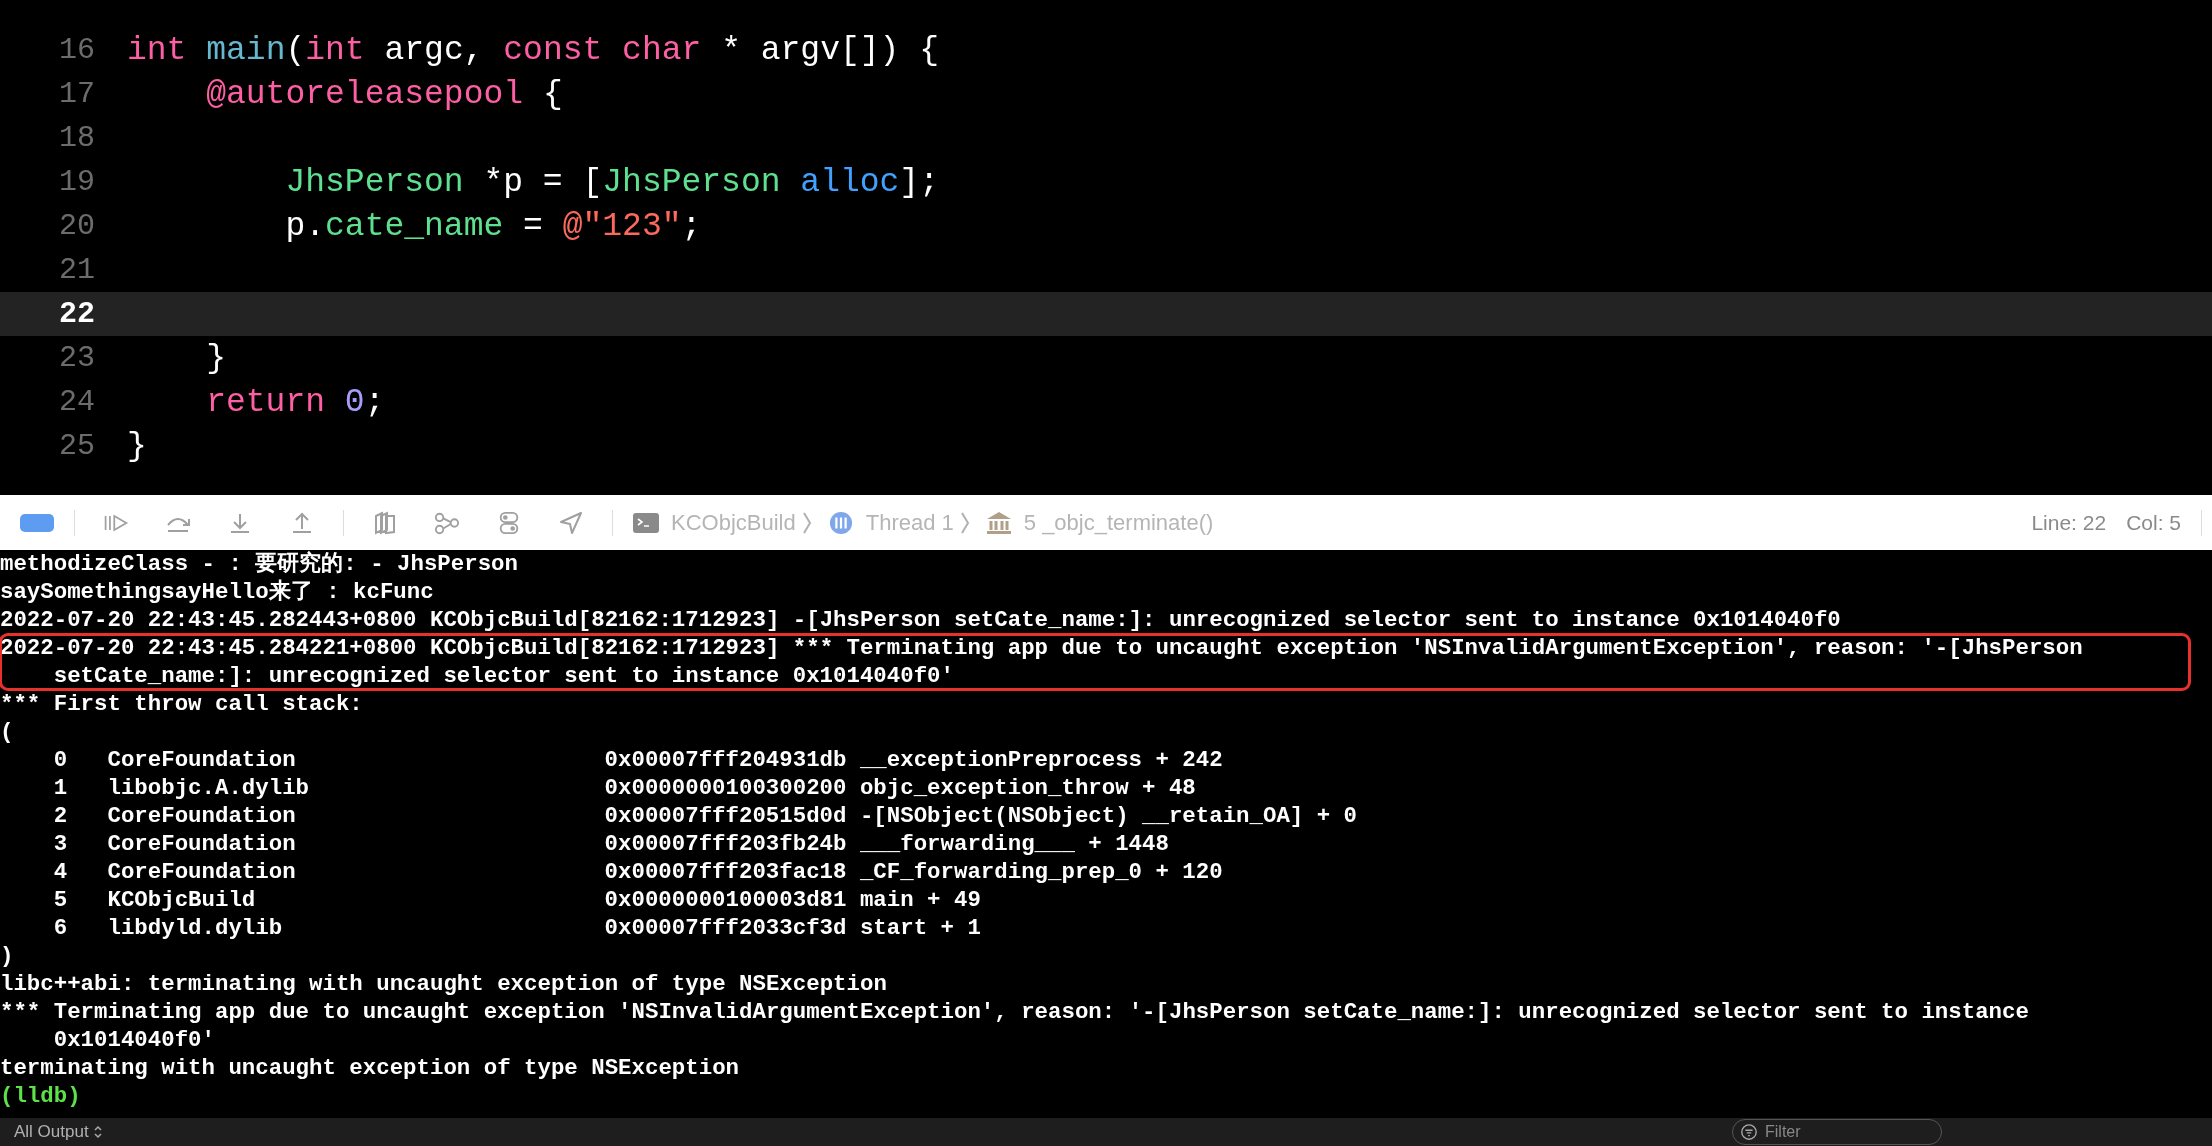 This screenshot has height=1146, width=2212. What do you see at coordinates (726, 900) in the screenshot?
I see `frame-address: 0x0000000100003d81` at bounding box center [726, 900].